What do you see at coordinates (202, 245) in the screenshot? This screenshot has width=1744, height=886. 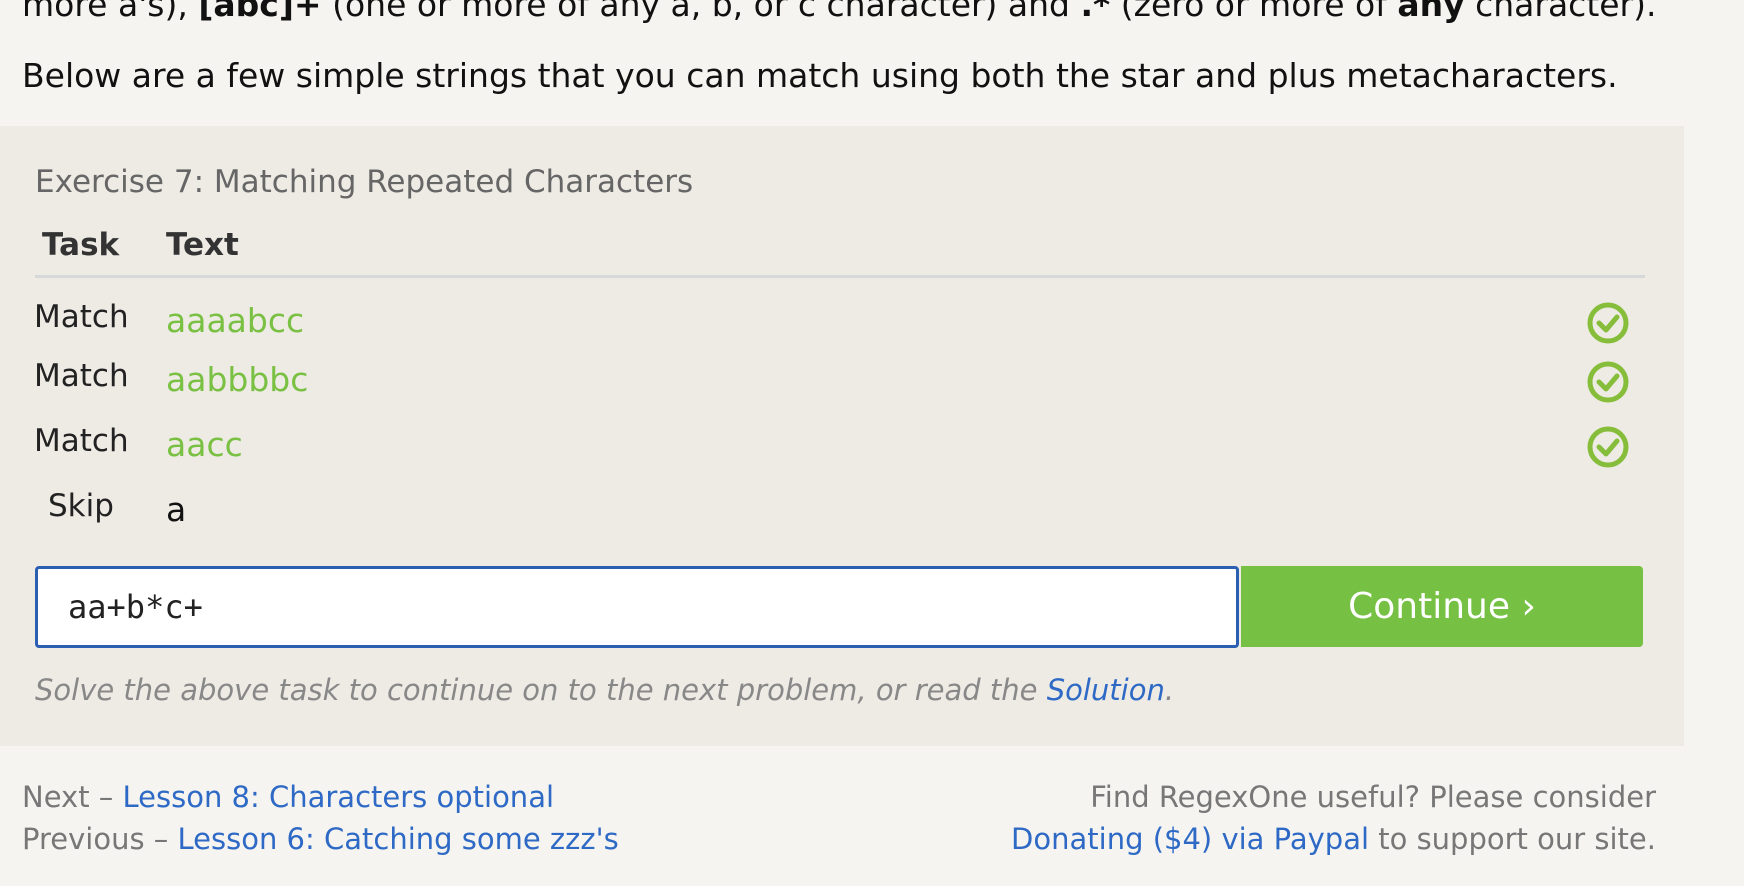 I see `column-header-text: Text` at bounding box center [202, 245].